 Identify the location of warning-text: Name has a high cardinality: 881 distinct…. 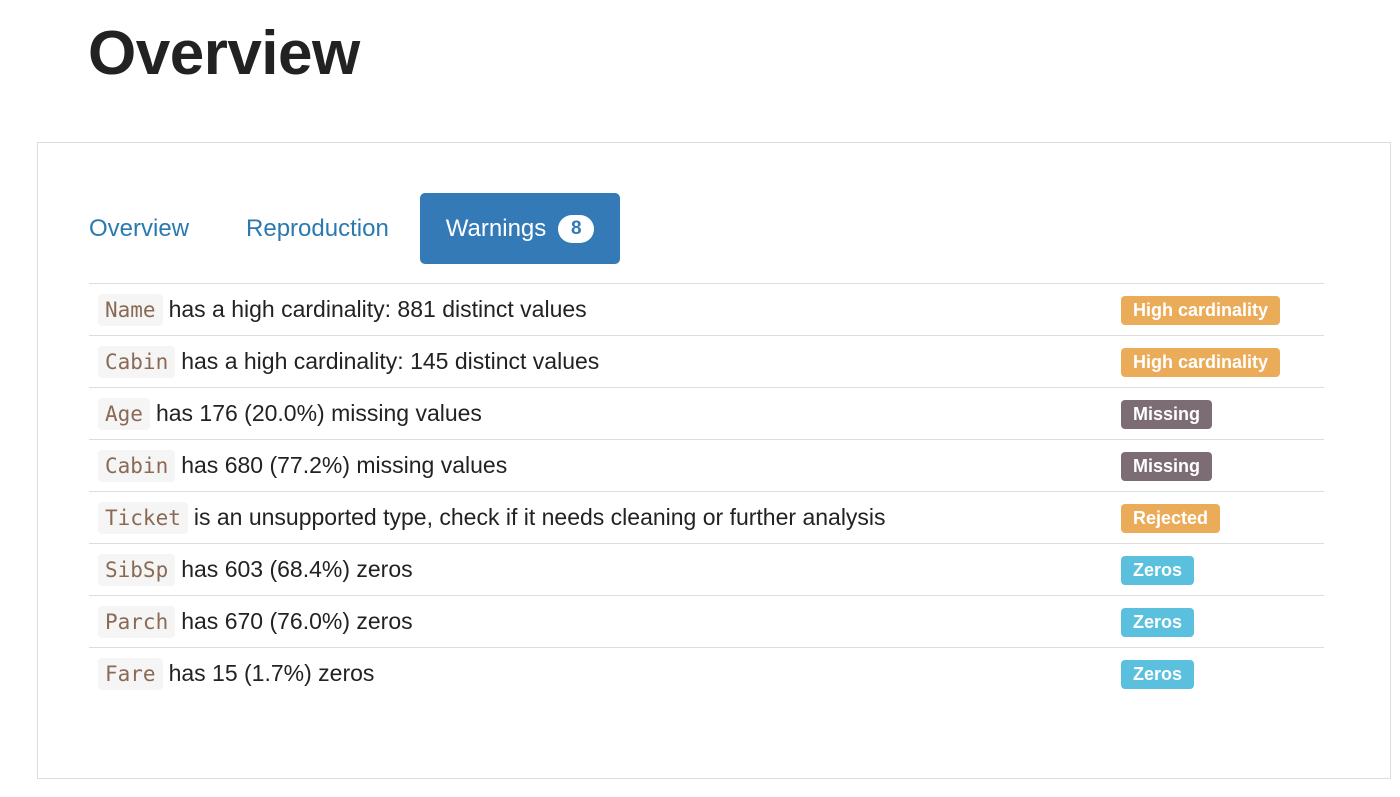
(601, 309).